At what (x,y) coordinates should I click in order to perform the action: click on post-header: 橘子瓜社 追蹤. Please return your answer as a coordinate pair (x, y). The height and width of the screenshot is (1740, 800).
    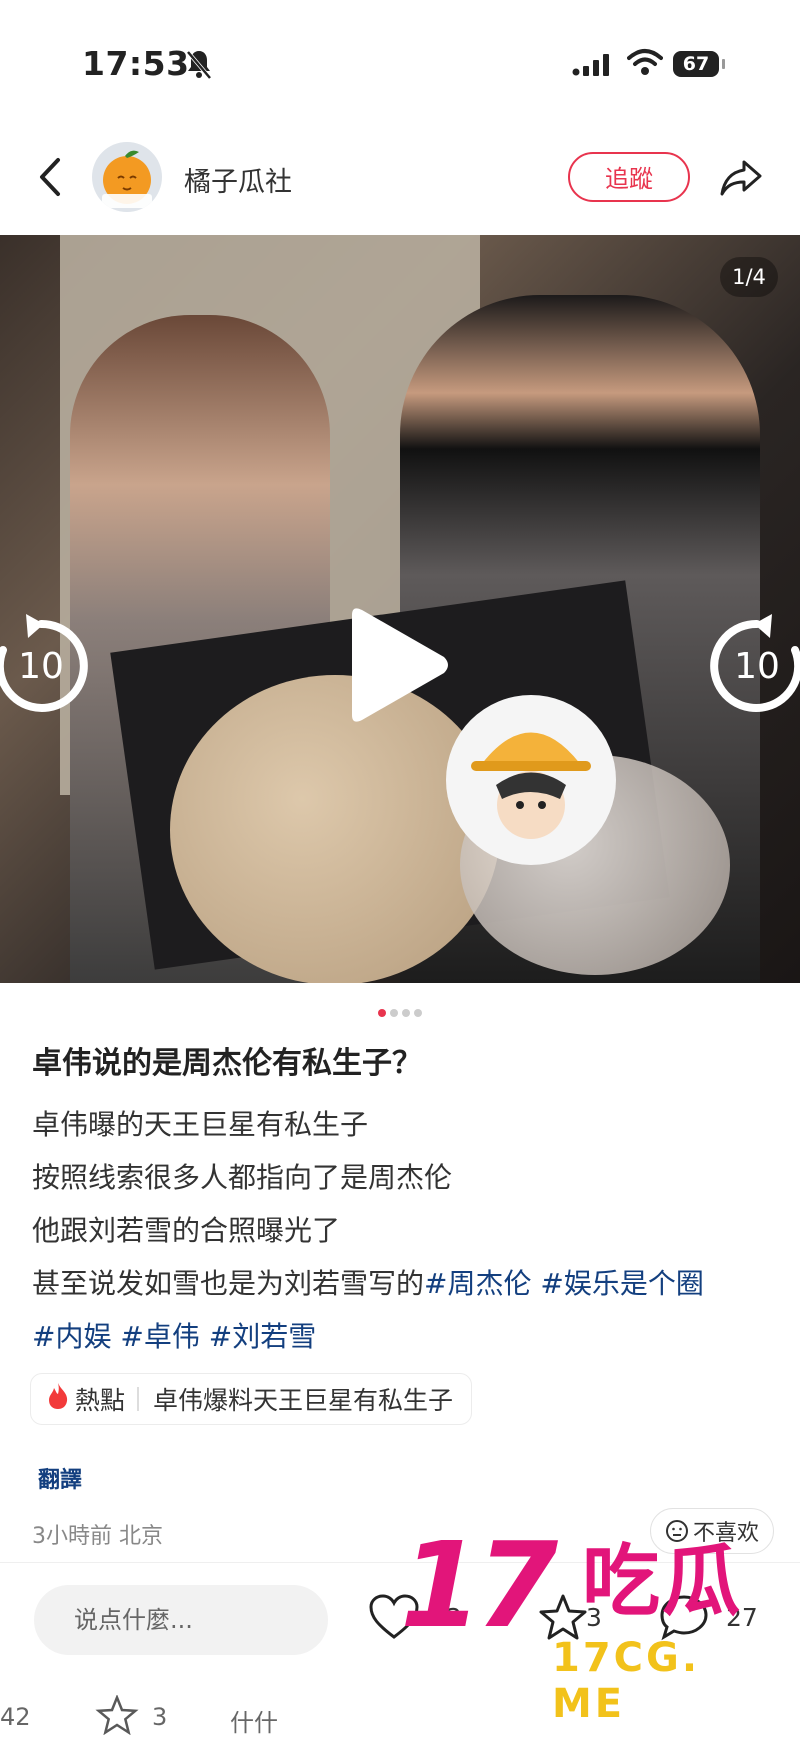
    Looking at the image, I should click on (400, 178).